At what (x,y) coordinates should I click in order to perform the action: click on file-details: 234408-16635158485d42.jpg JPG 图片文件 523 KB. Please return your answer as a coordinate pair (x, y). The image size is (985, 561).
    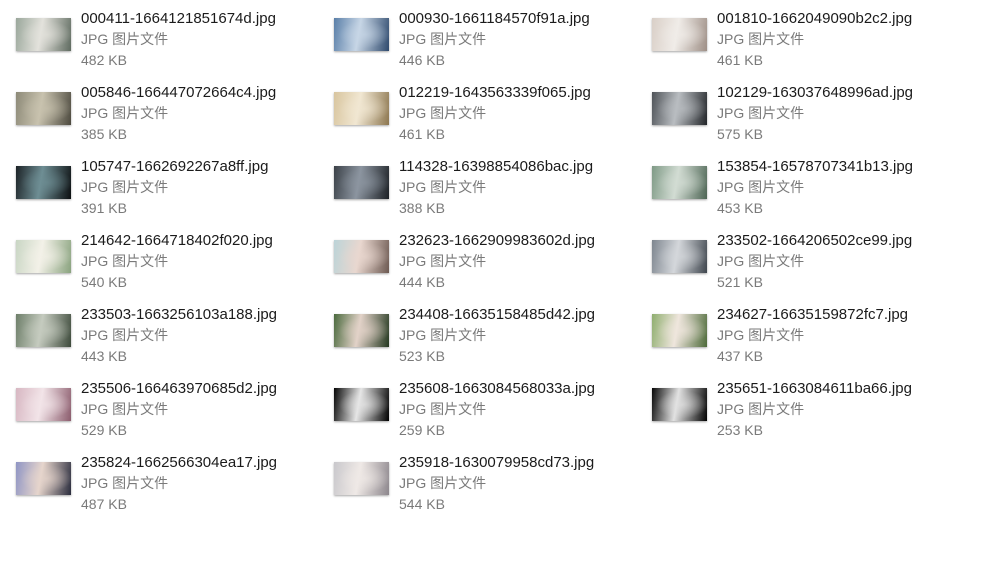
    Looking at the image, I should click on (519, 335).